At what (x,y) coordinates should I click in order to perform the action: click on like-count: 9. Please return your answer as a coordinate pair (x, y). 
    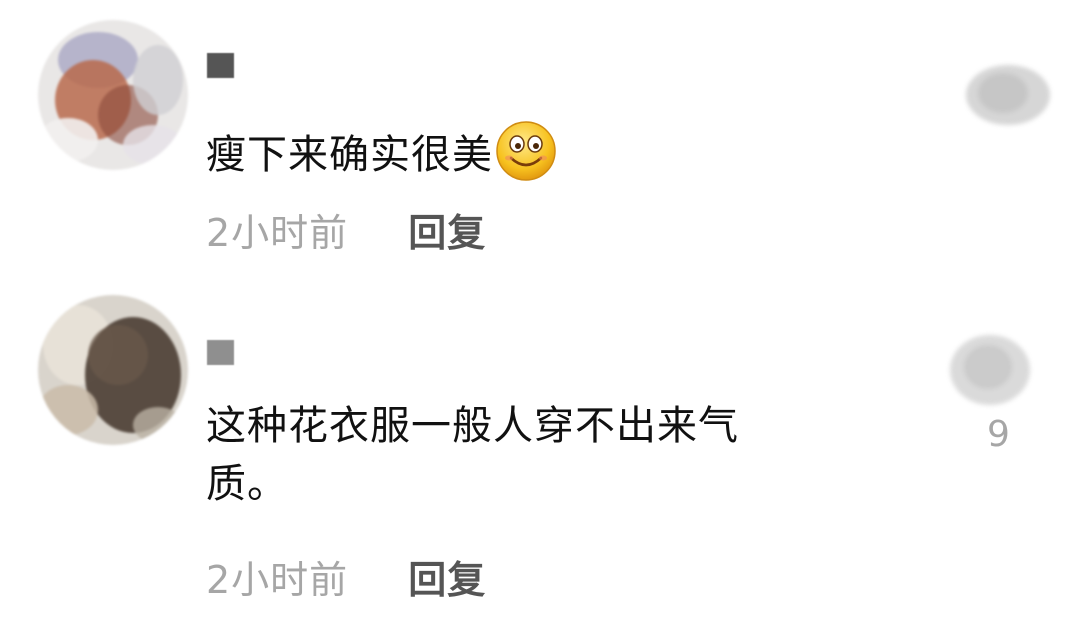
    Looking at the image, I should click on (998, 434).